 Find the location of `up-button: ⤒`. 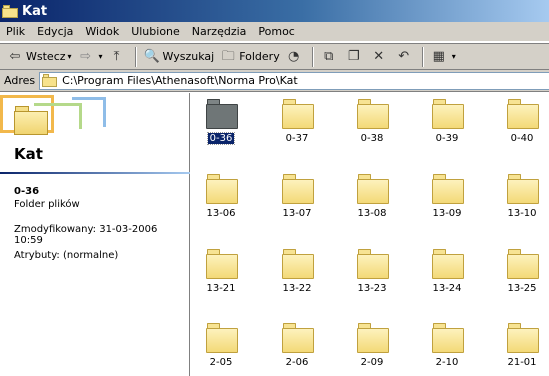

up-button: ⤒ is located at coordinates (118, 57).